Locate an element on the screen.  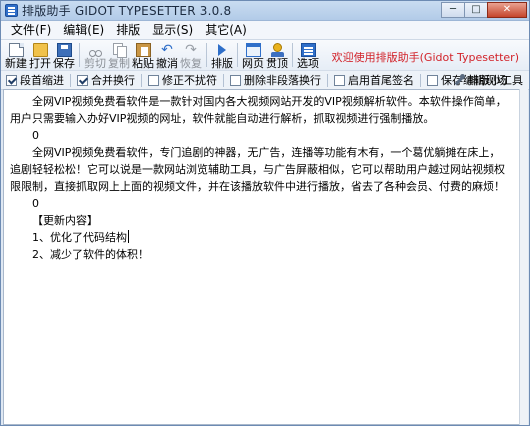
remove-empty-option: 删除非段落换行 is located at coordinates (275, 80).